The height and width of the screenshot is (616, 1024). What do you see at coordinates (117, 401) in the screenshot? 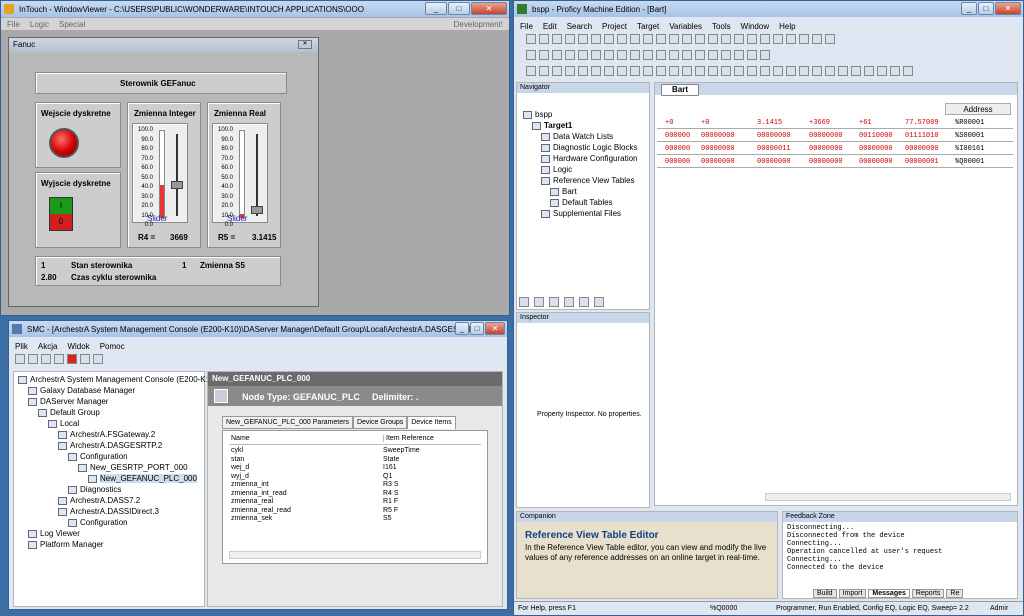
I see `tree-item: DAServer Manager` at bounding box center [117, 401].